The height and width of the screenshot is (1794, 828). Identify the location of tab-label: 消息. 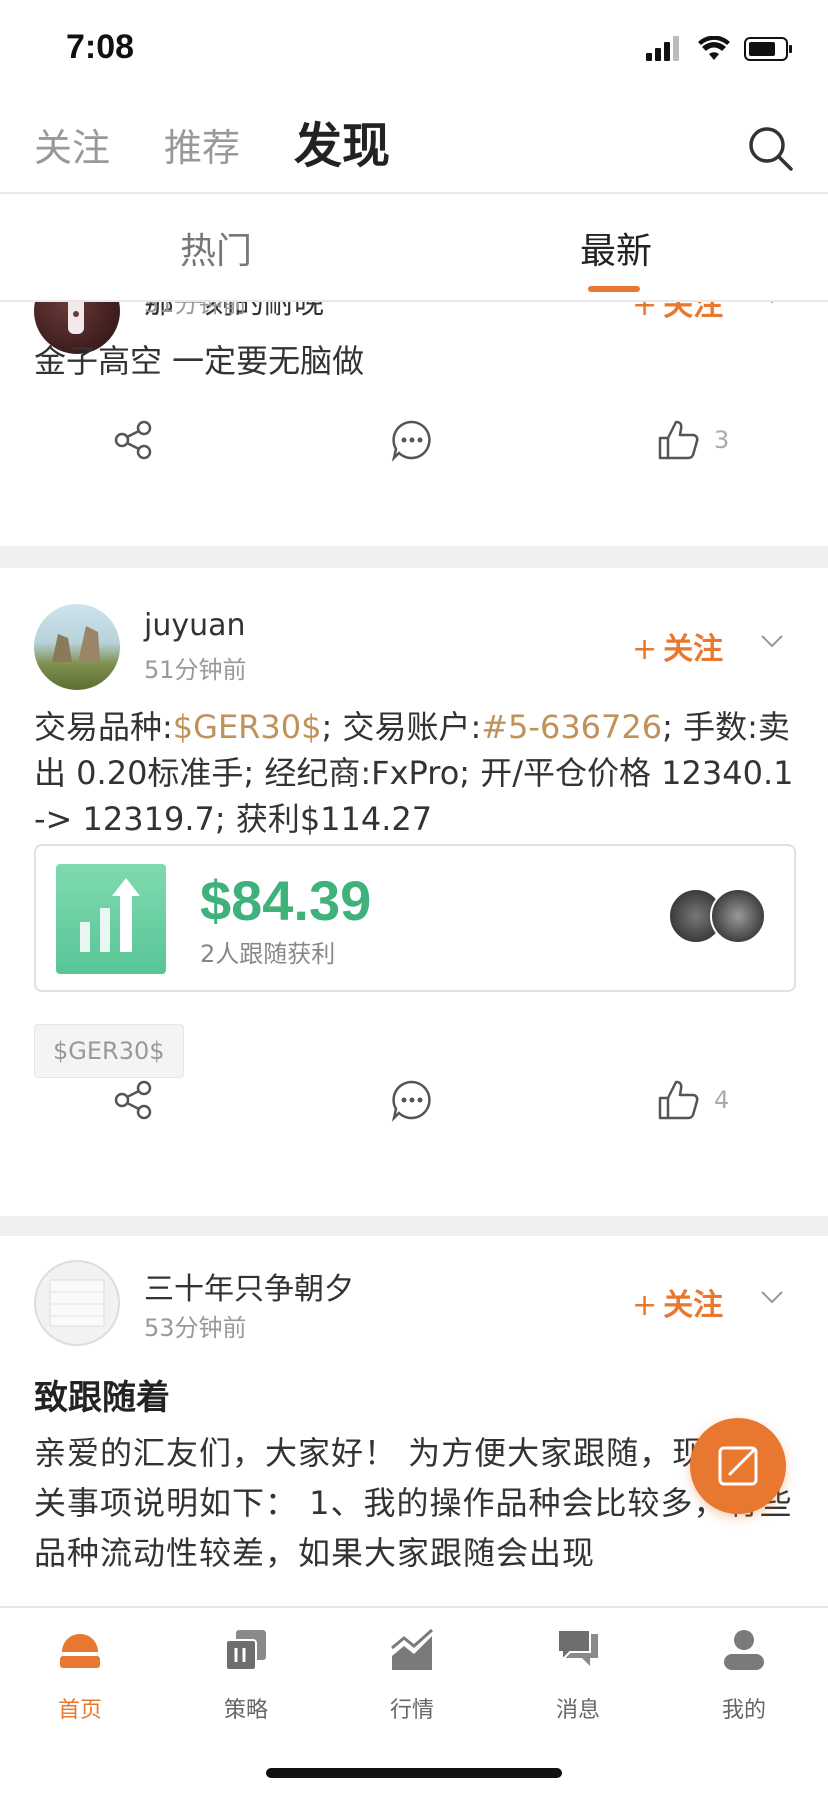
(577, 1710).